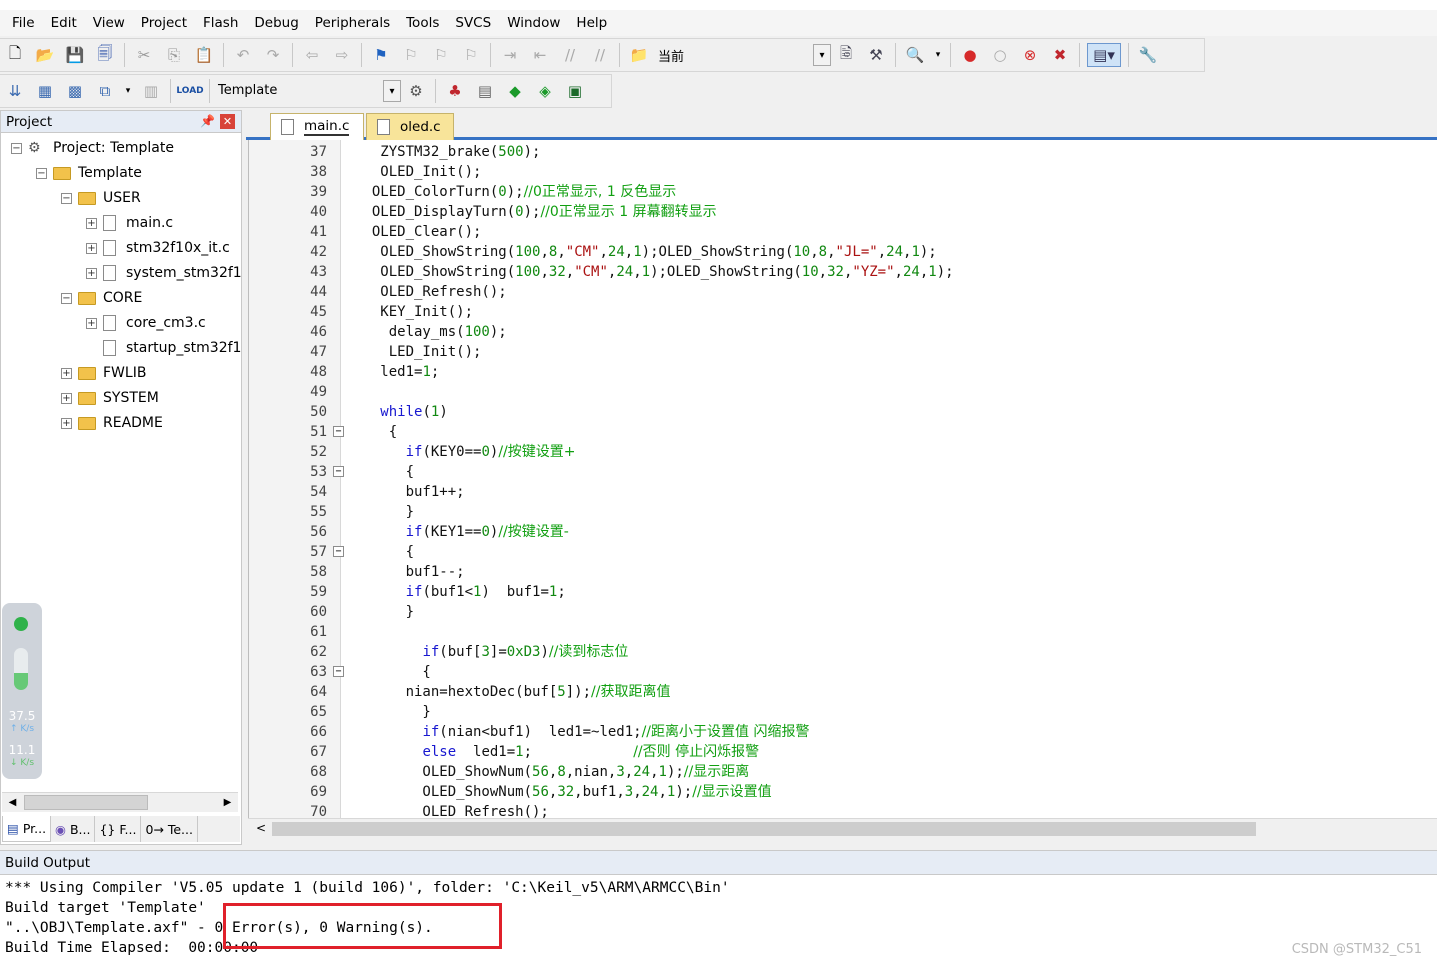  Describe the element at coordinates (473, 23) in the screenshot. I see `menu-svcs: SVCS` at that location.